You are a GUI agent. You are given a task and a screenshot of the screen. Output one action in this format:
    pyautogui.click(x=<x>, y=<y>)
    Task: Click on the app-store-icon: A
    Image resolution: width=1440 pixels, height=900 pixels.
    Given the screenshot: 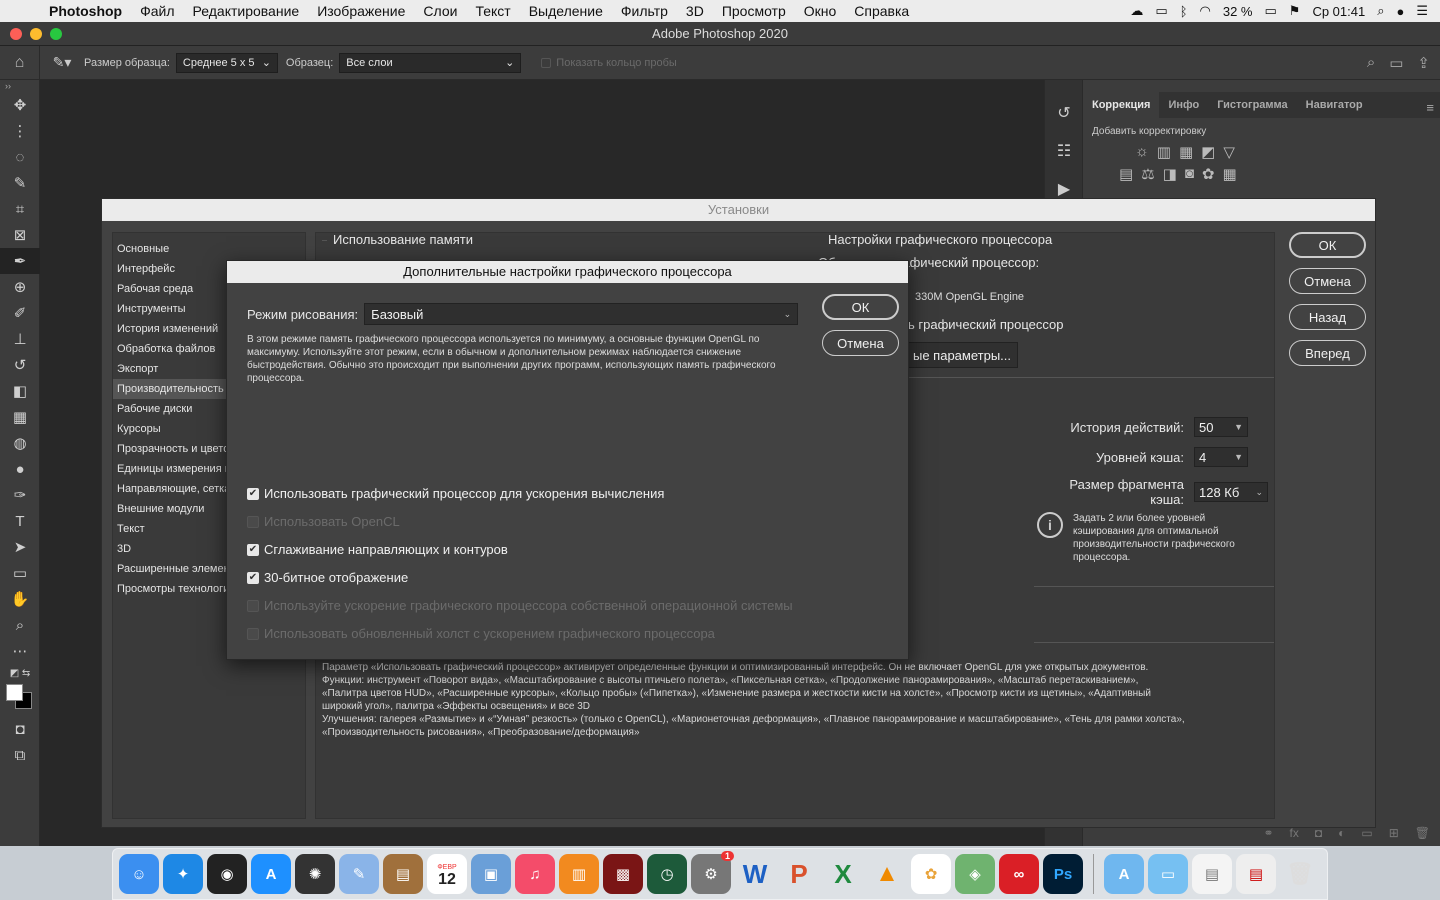 What is the action you would take?
    pyautogui.click(x=271, y=874)
    